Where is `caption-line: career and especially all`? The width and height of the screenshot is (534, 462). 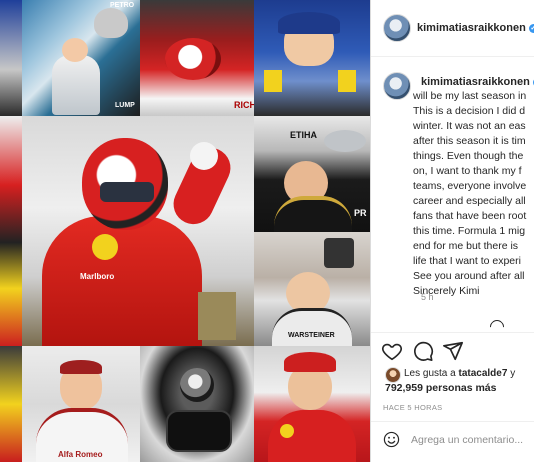
caption-line: career and especially all is located at coordinates (469, 201).